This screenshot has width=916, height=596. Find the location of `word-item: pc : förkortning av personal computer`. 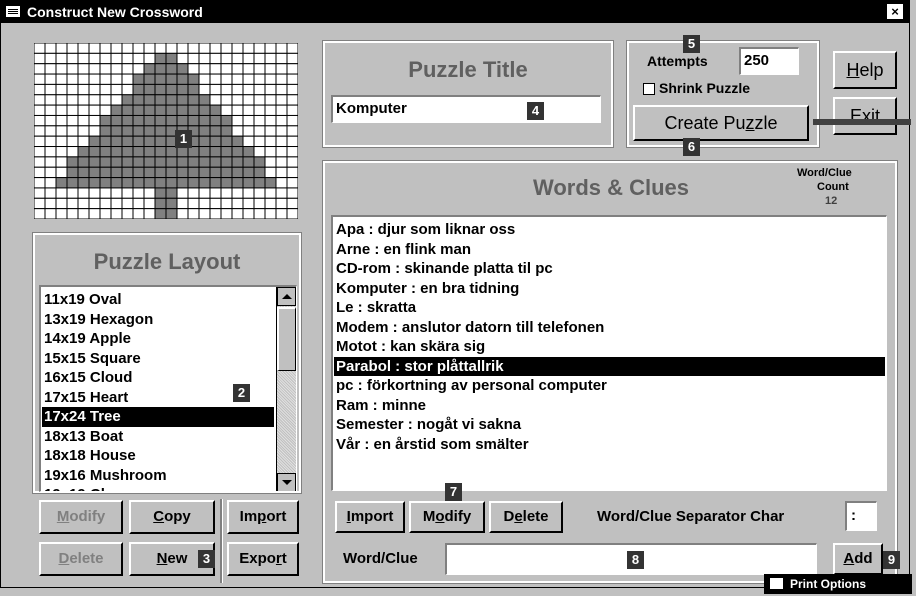

word-item: pc : förkortning av personal computer is located at coordinates (609, 386).